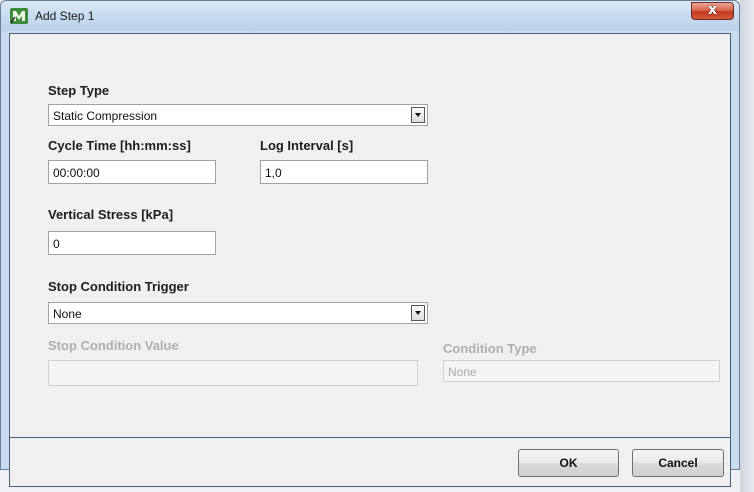 The image size is (754, 492). Describe the element at coordinates (370, 462) in the screenshot. I see `button-bar: OK Cancel` at that location.